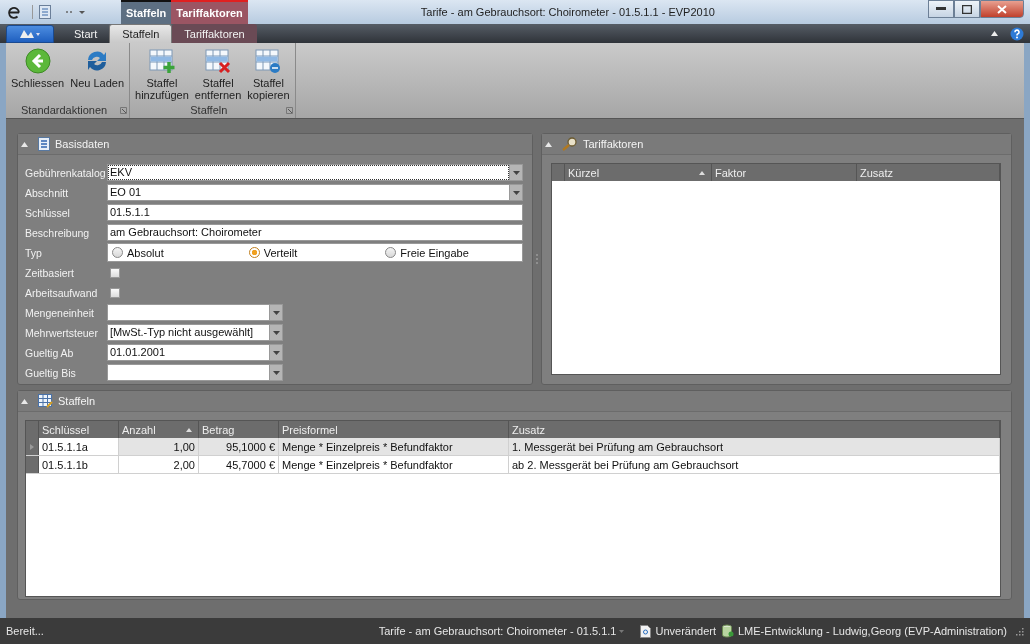  Describe the element at coordinates (195, 332) in the screenshot. I see `dropdown-field: [MwSt.-Typ nicht ausgewählt]` at that location.